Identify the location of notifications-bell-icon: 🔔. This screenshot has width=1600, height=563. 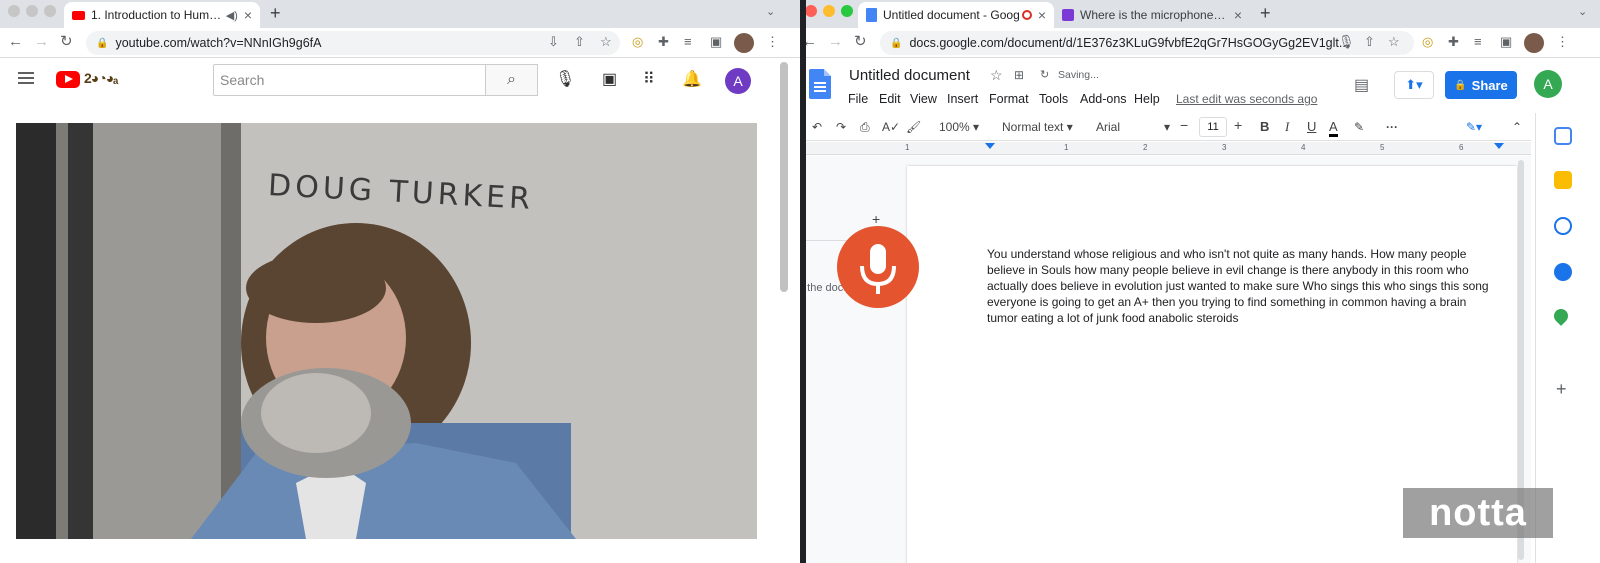
(692, 80).